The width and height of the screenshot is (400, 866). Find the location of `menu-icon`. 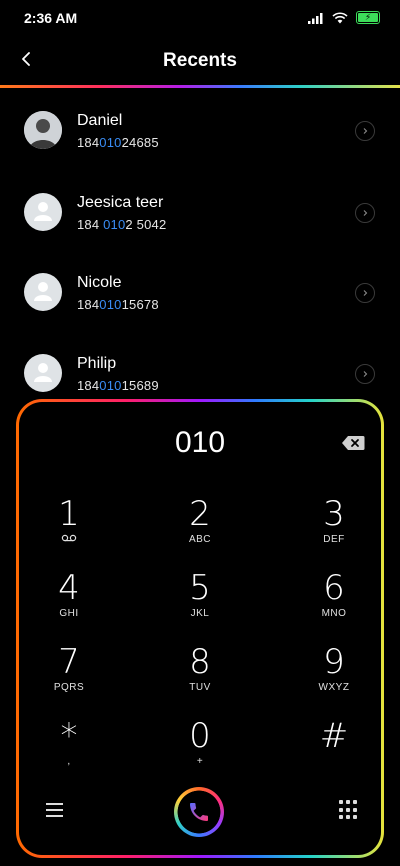

menu-icon is located at coordinates (54, 810).